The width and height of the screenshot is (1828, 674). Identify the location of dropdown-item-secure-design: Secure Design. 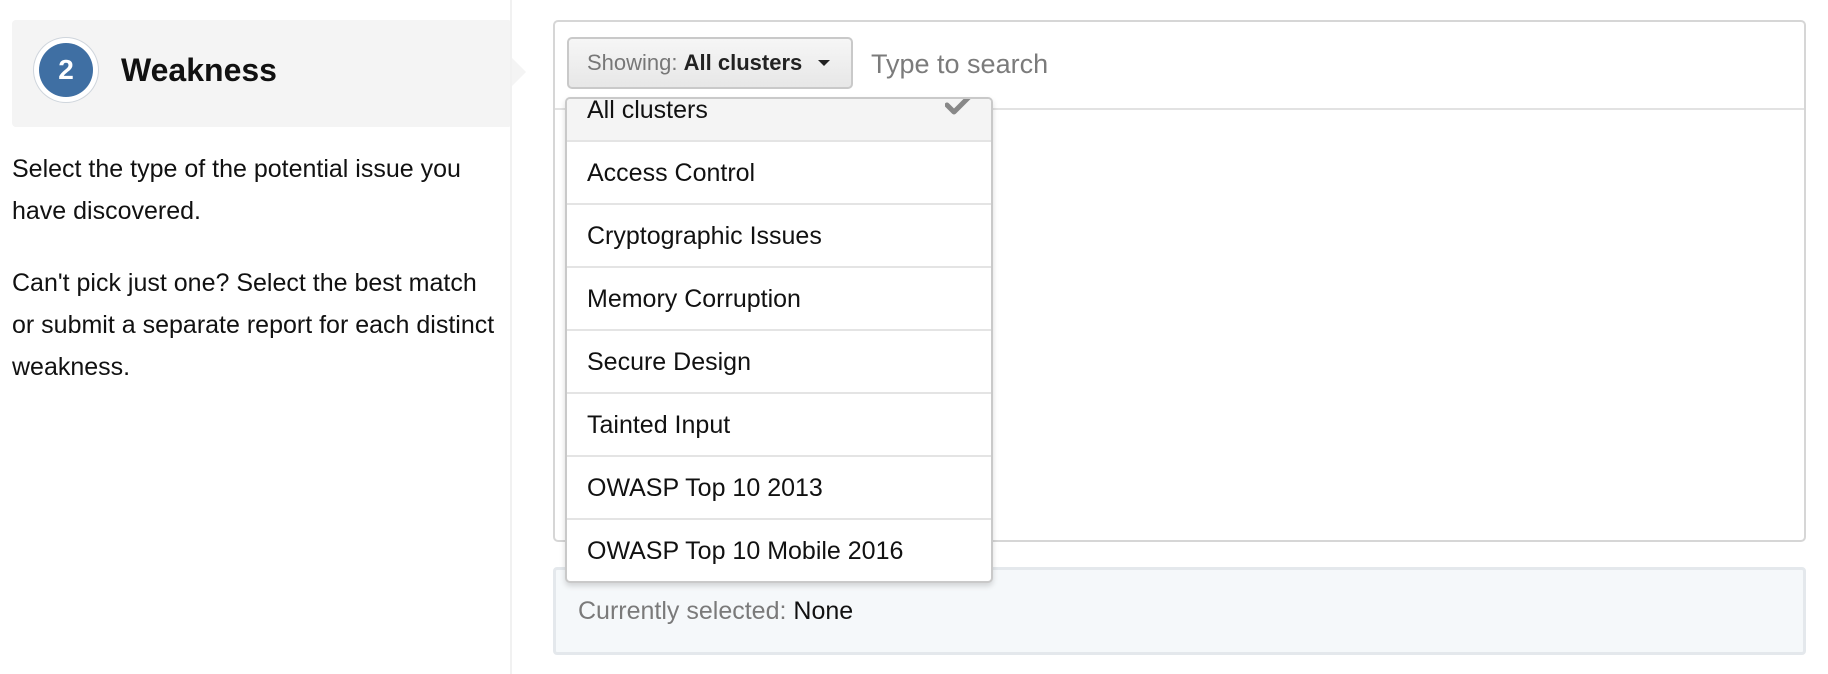
(779, 362).